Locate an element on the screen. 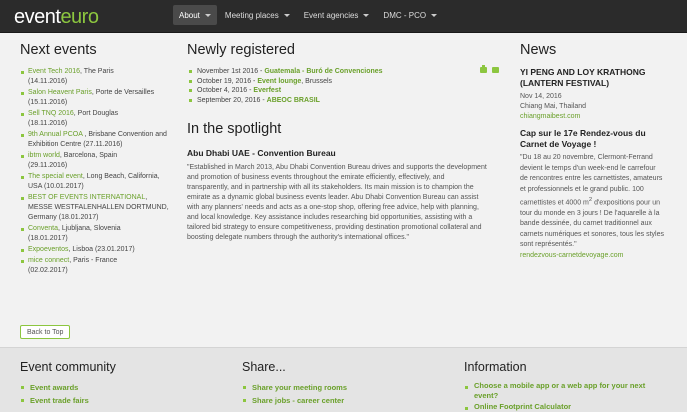 The image size is (687, 412). footer-link: Share jobs - career center is located at coordinates (342, 400).